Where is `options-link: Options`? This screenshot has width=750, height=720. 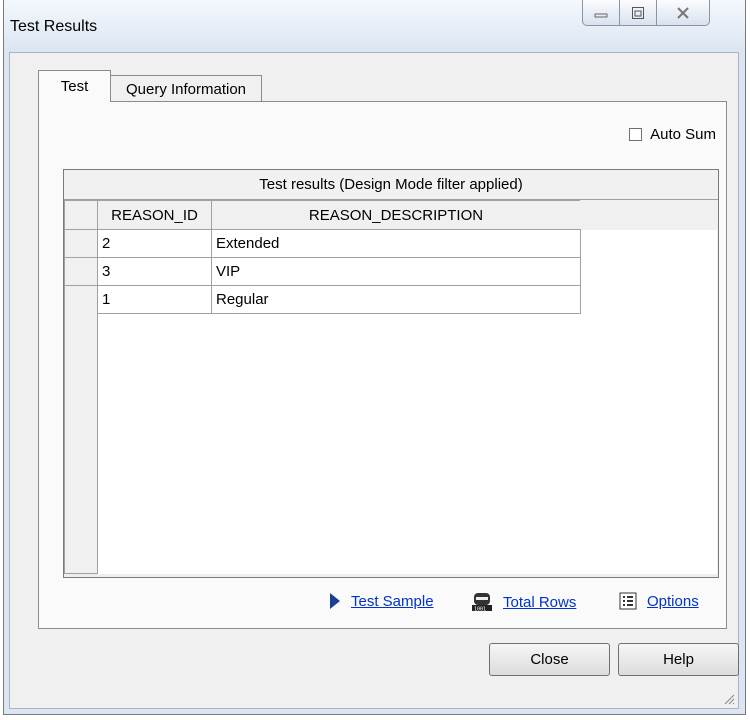 options-link: Options is located at coordinates (659, 601).